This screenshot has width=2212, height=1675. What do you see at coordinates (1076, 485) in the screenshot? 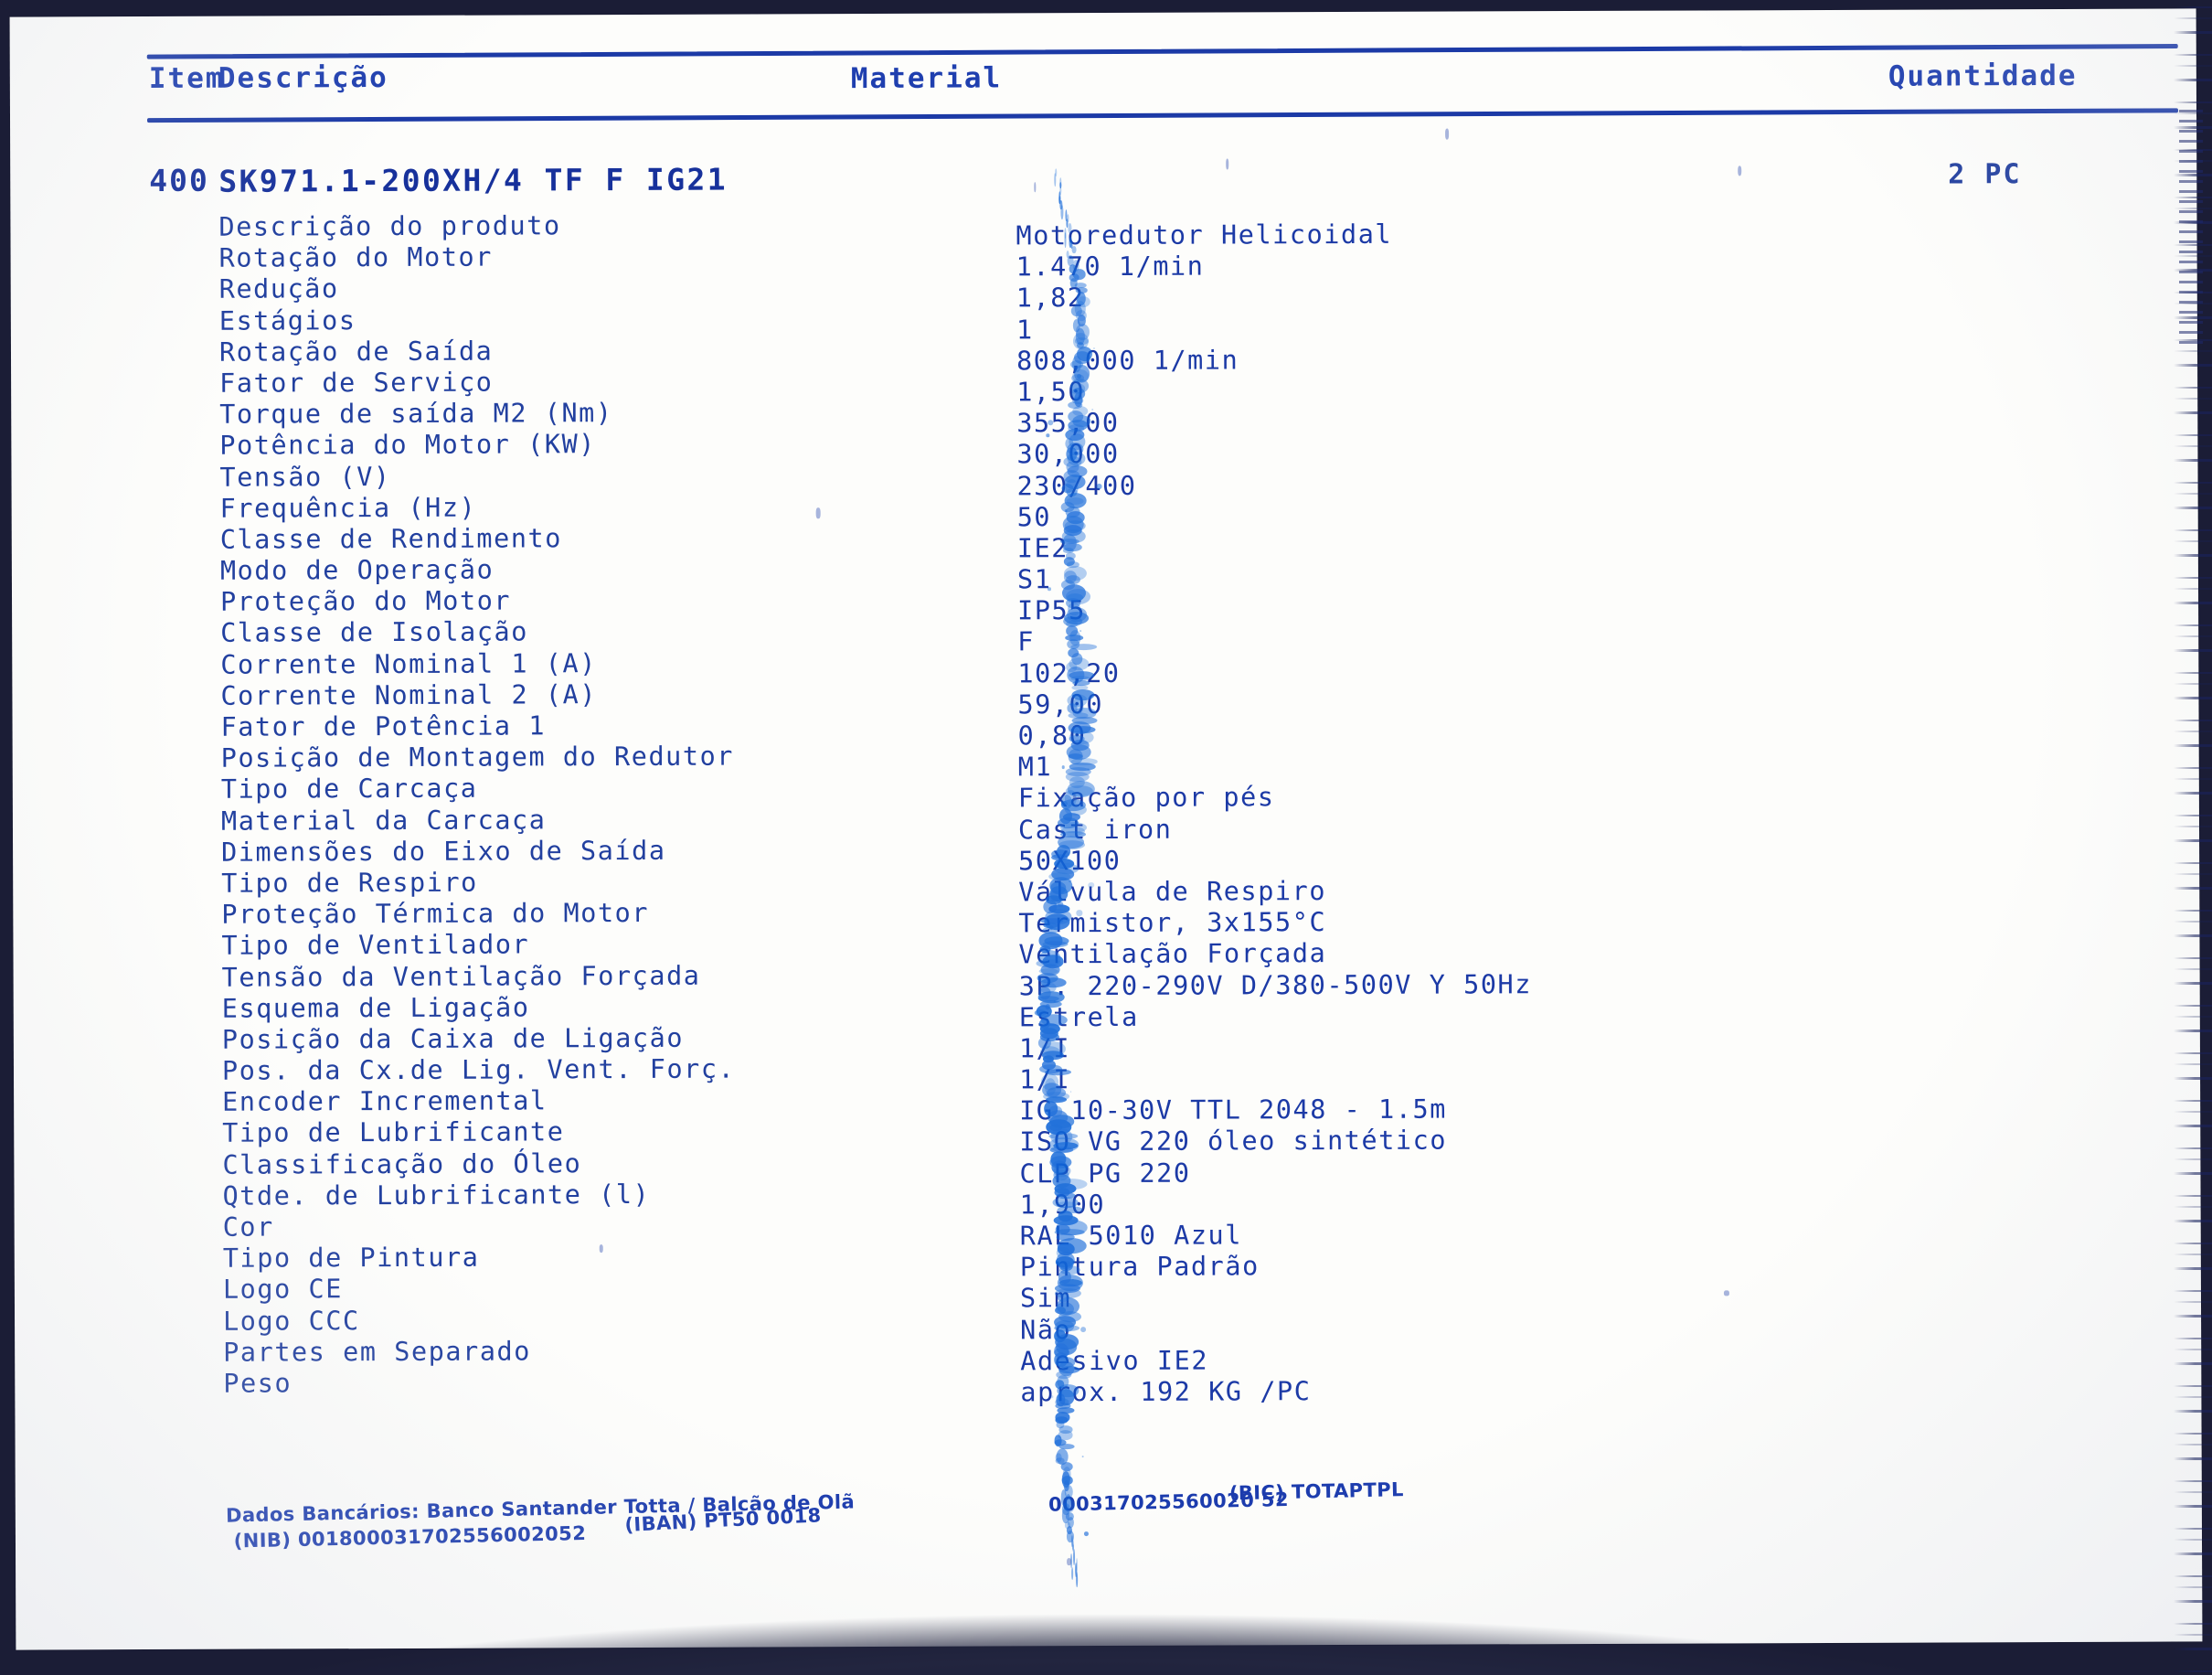
I see `spec-value: 230/400` at bounding box center [1076, 485].